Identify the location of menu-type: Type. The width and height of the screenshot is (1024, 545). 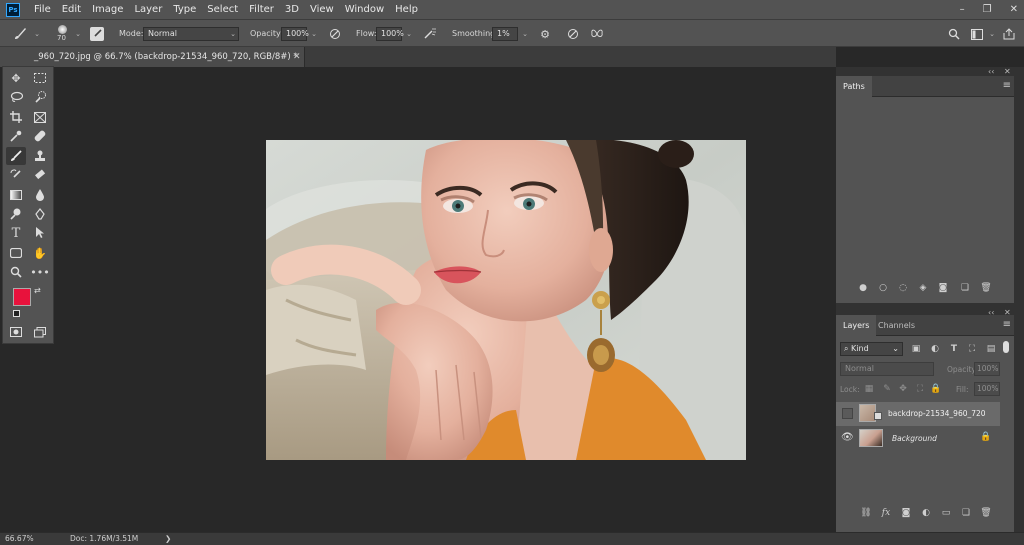
(184, 9).